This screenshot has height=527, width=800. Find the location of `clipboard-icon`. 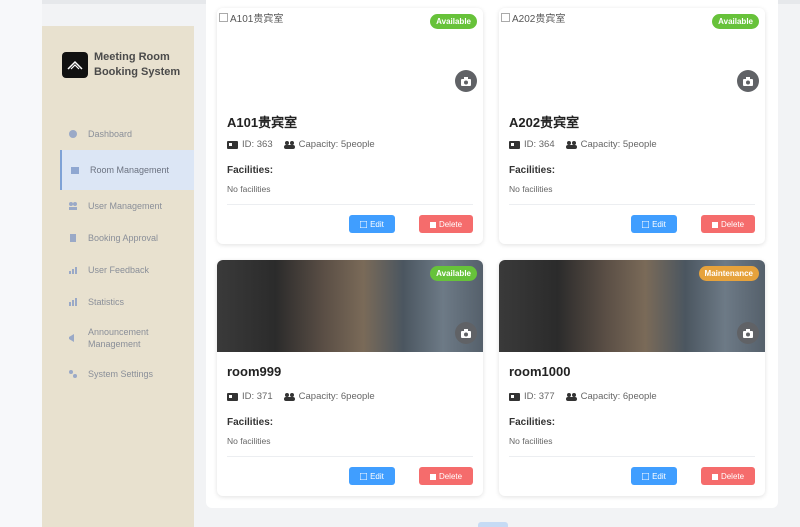

clipboard-icon is located at coordinates (73, 238).